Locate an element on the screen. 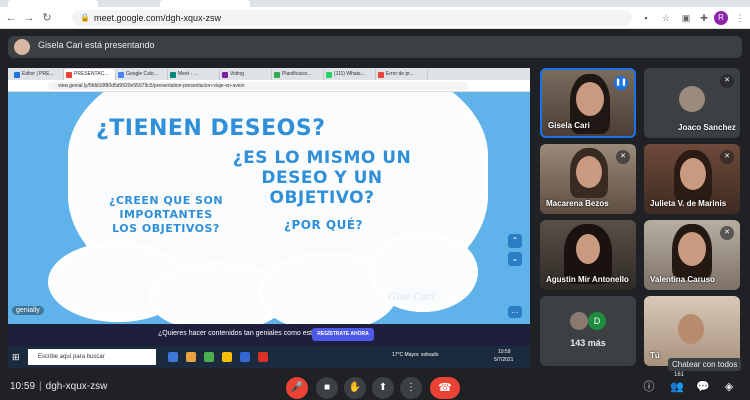  participant-name: Julieta V. de Marinis is located at coordinates (688, 203).